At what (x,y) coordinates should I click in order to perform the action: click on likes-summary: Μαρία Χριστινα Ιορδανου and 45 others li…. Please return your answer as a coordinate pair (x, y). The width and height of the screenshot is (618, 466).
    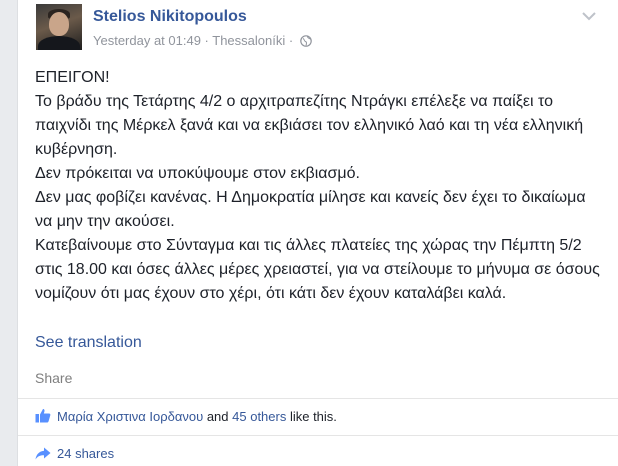
    Looking at the image, I should click on (186, 417).